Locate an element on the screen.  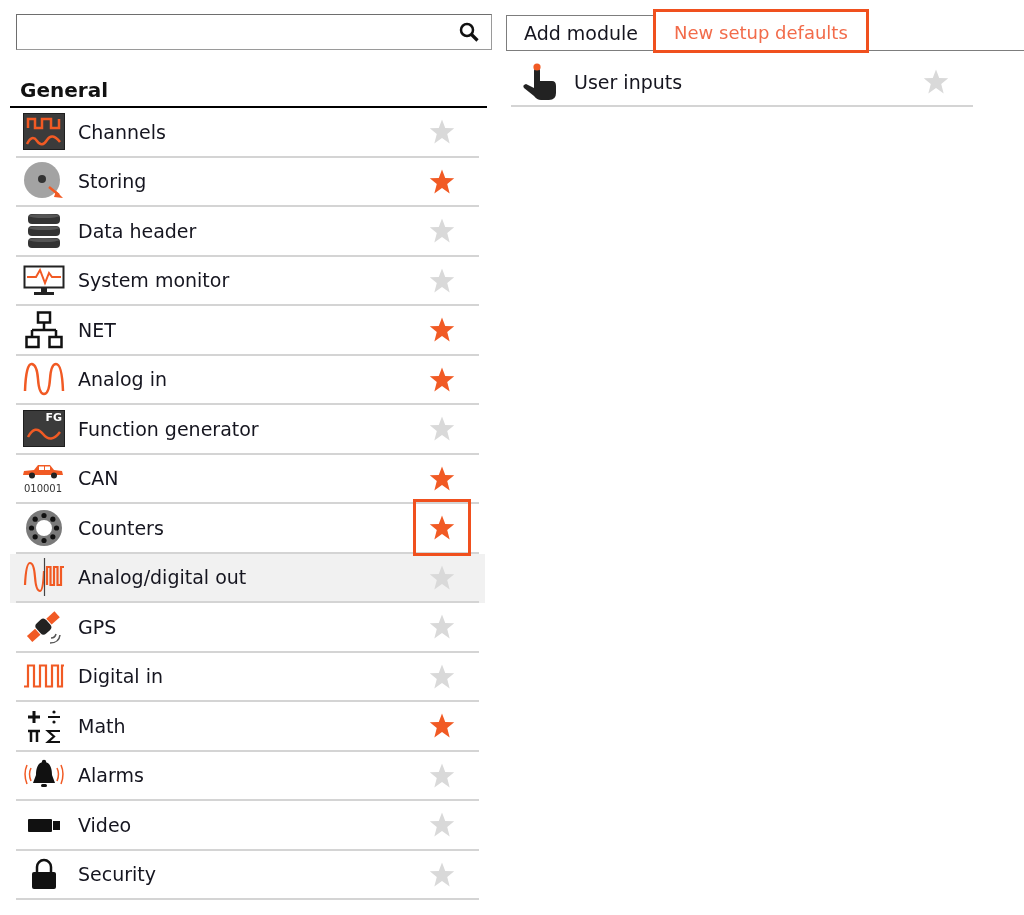
module-item: Analog/digital out is located at coordinates (247, 578).